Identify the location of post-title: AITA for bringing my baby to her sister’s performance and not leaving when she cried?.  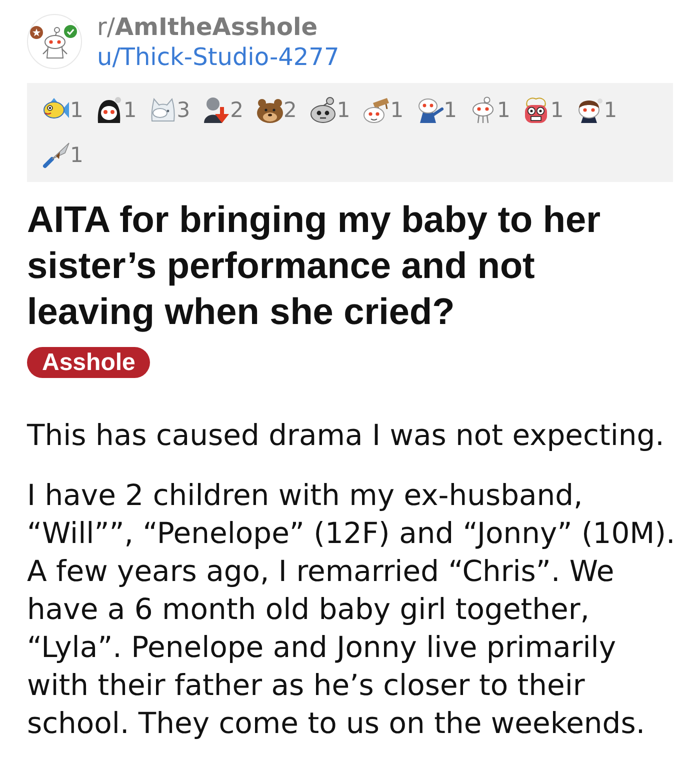
(314, 266).